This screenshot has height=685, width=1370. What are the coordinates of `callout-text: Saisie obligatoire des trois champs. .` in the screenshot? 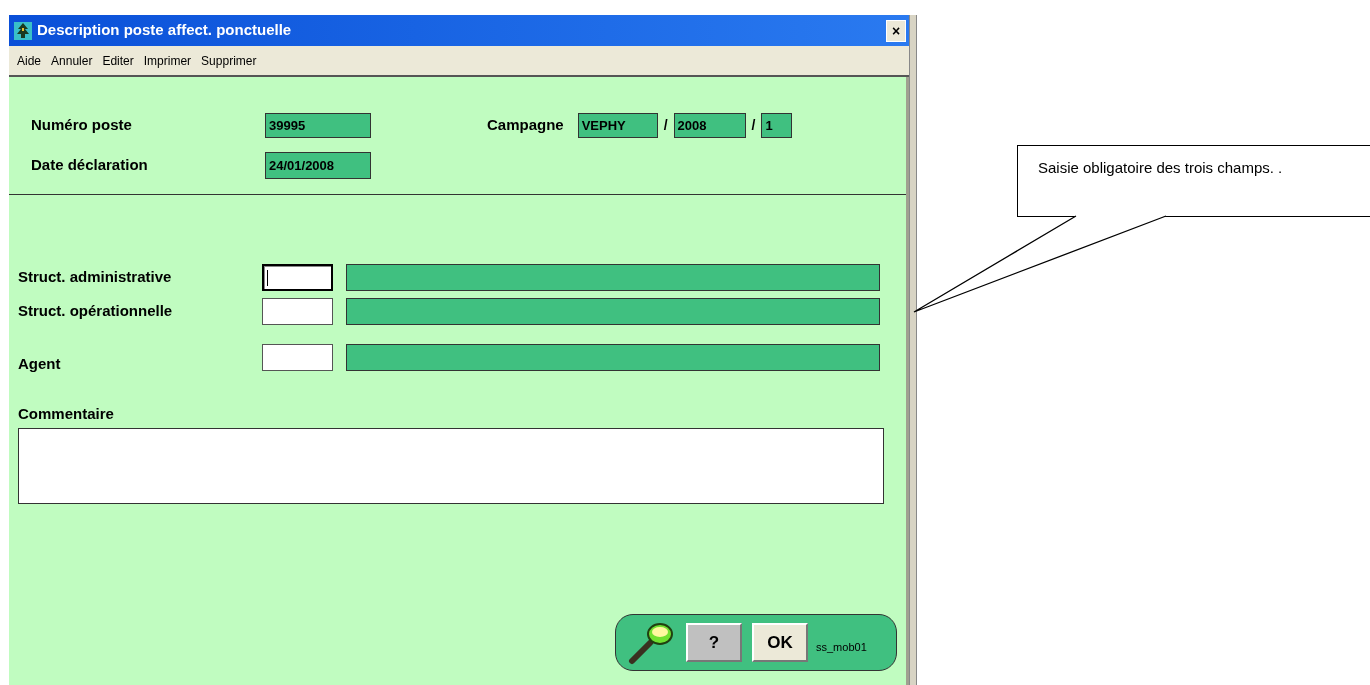 It's located at (1193, 181).